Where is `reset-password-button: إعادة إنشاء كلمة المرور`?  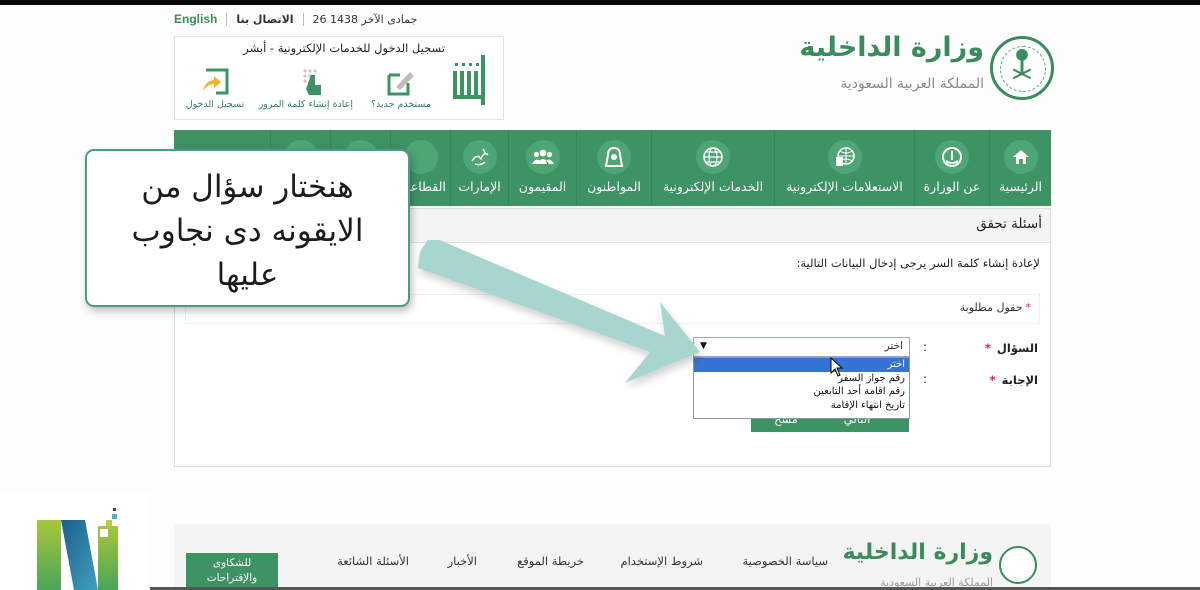
reset-password-button: إعادة إنشاء كلمة المرور is located at coordinates (306, 88).